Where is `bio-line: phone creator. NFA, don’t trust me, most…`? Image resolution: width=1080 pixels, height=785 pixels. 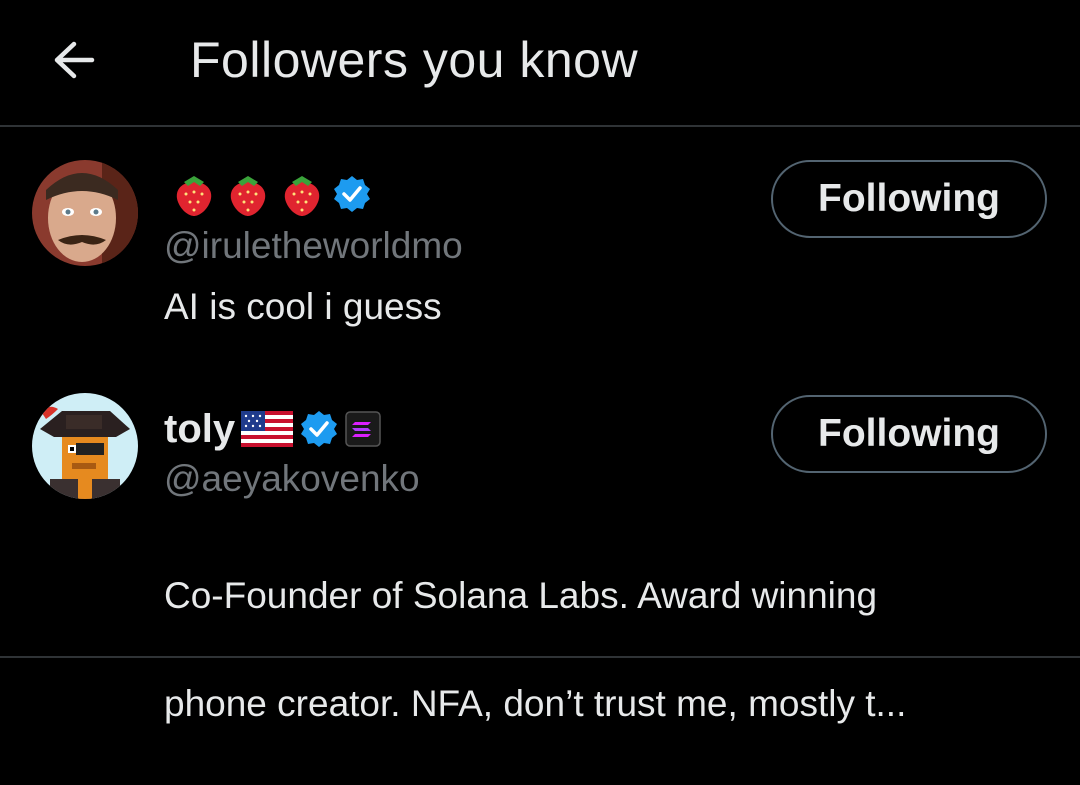
bio-line: phone creator. NFA, don’t trust me, most… is located at coordinates (535, 703).